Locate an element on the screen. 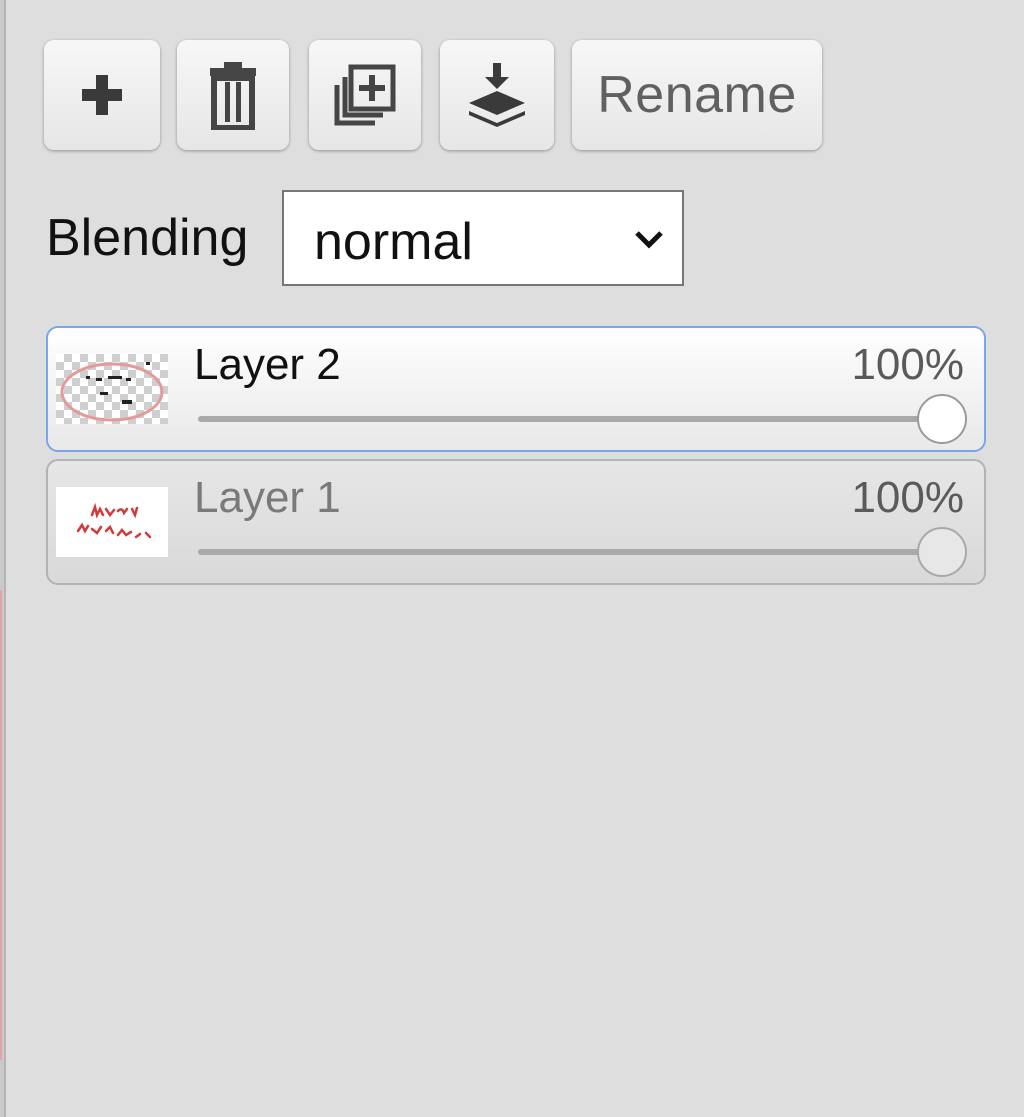 The image size is (1024, 1117). delete-layer-button is located at coordinates (233, 95).